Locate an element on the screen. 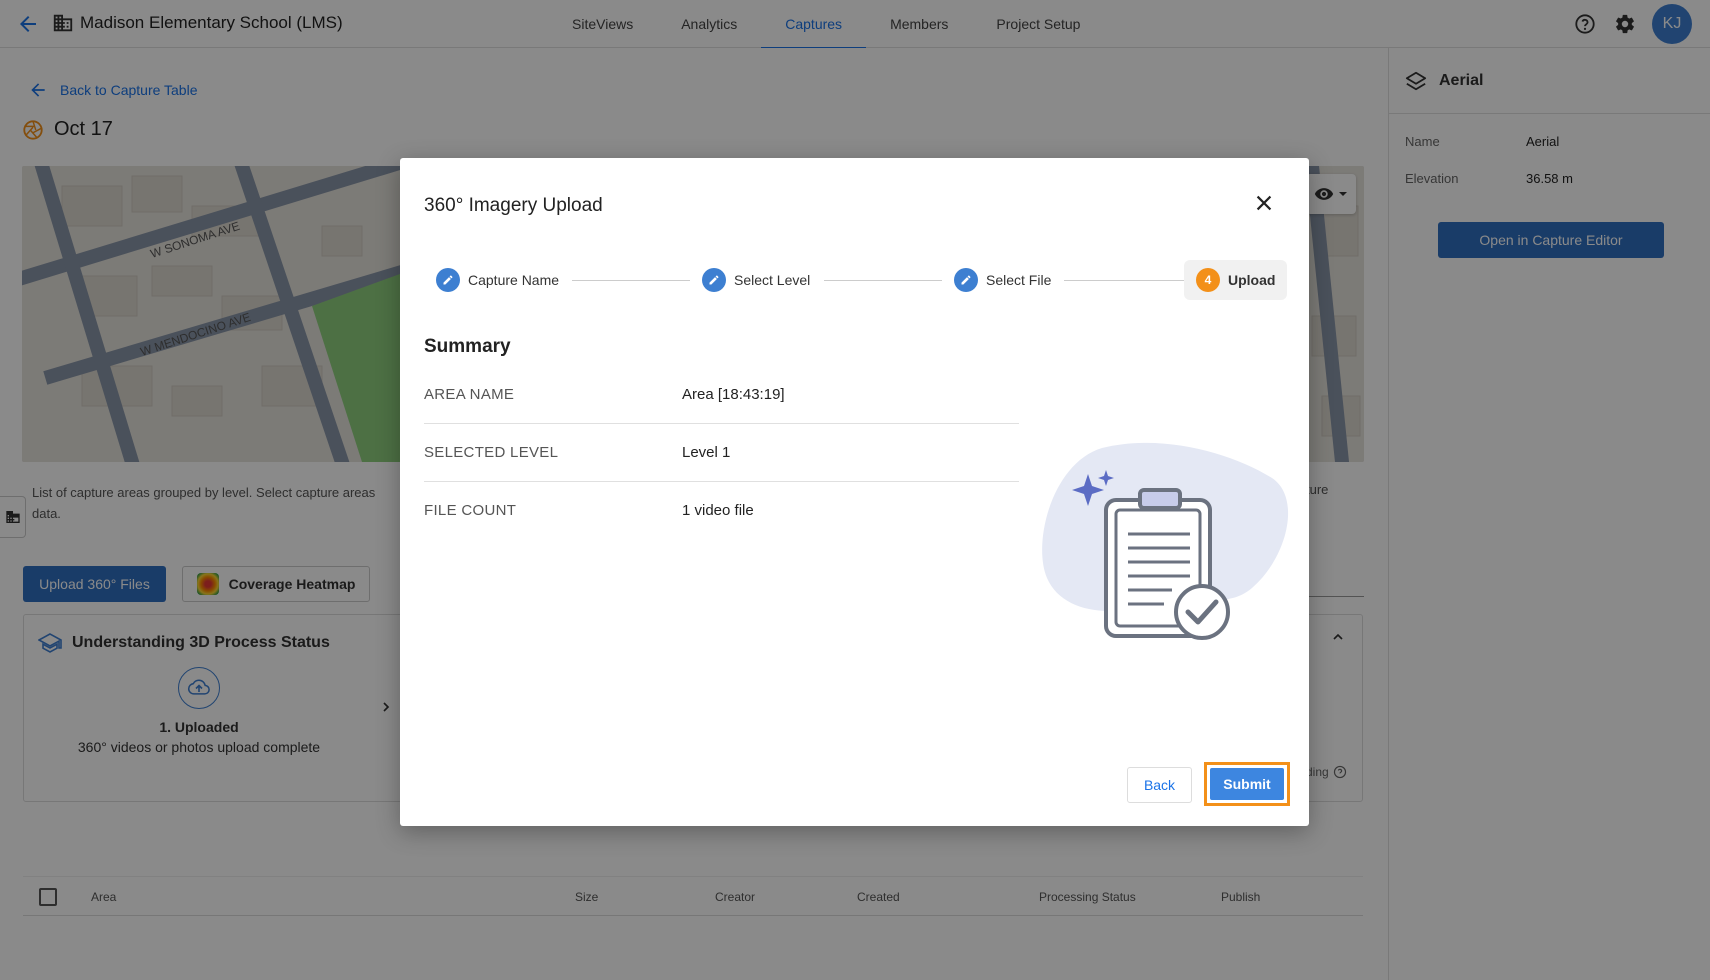  step-upload: 4 Upload is located at coordinates (1236, 280).